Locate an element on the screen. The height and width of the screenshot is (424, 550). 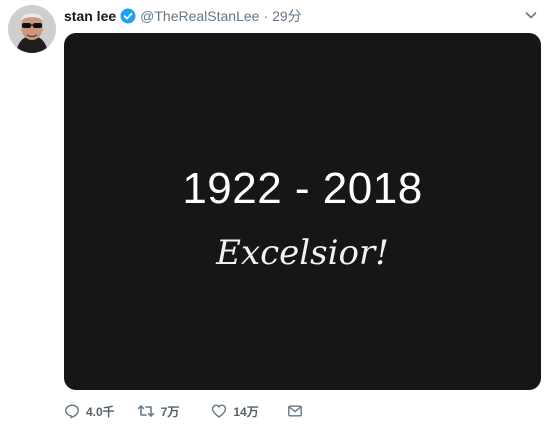
tweet-header: stan lee @TheRealStanLee · 29分 is located at coordinates (183, 16).